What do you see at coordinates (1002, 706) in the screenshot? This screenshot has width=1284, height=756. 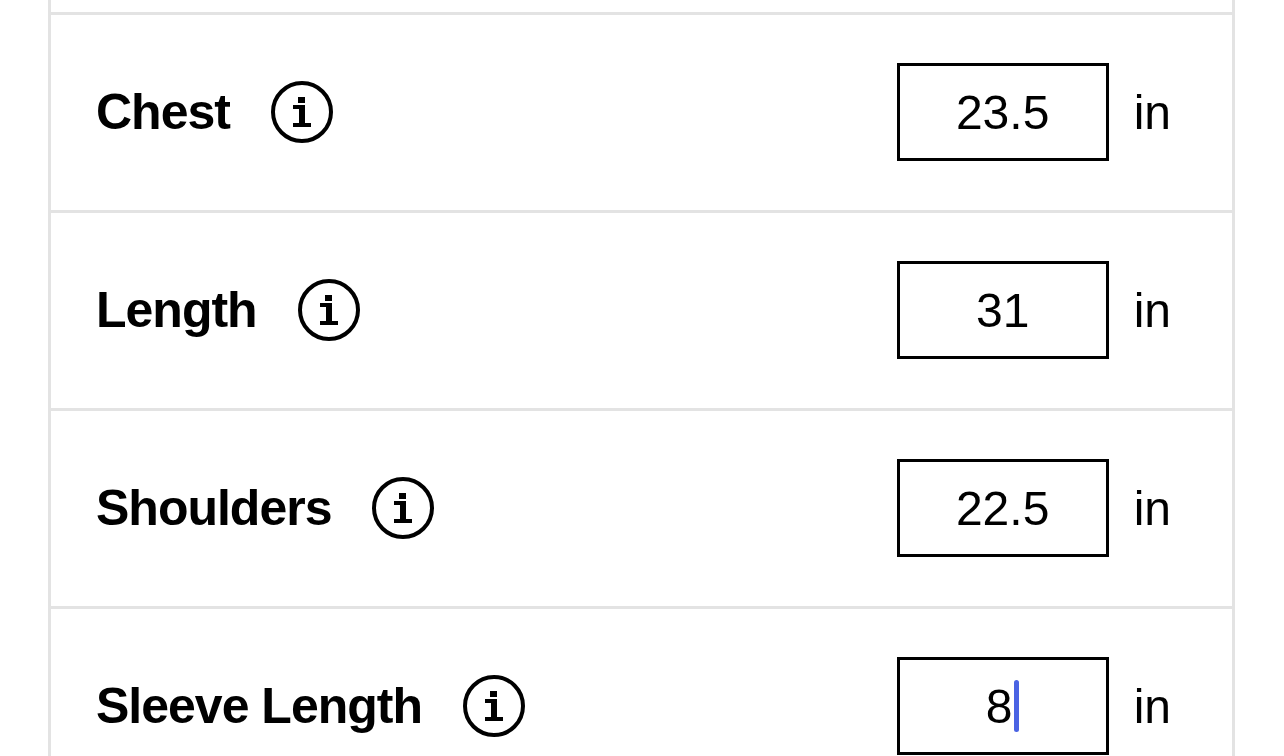 I see `input-field: 8` at bounding box center [1002, 706].